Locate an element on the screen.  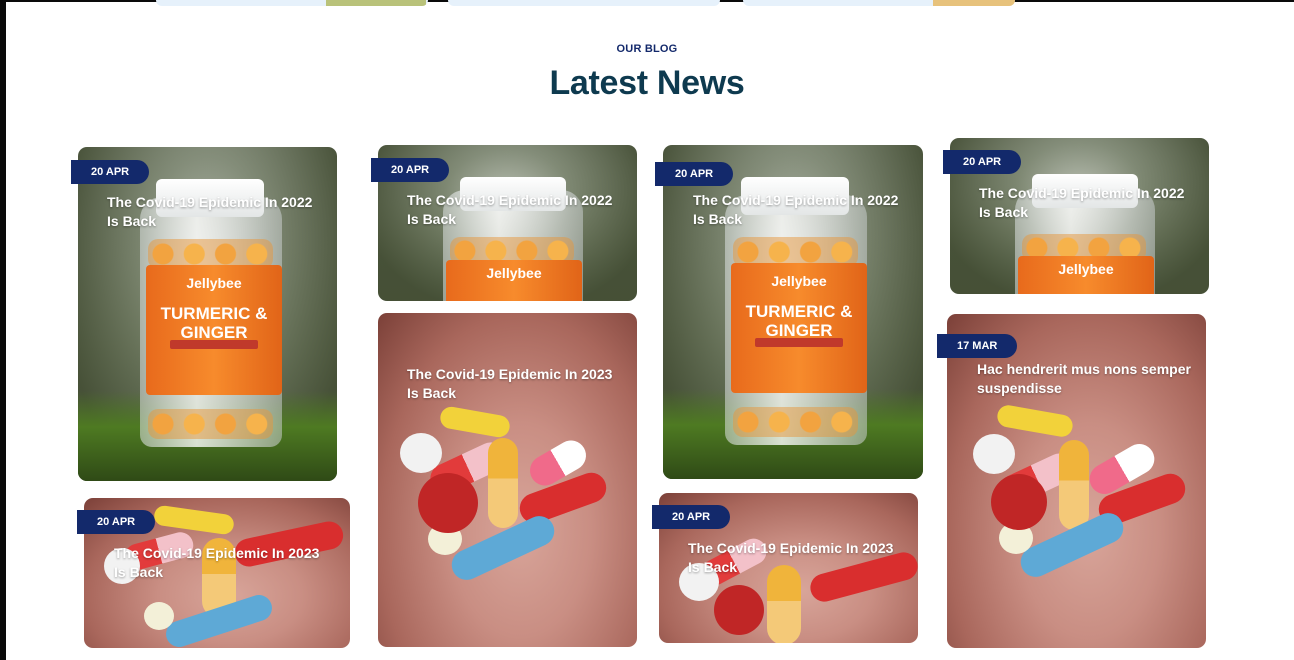
blog-card-image is located at coordinates (507, 480).